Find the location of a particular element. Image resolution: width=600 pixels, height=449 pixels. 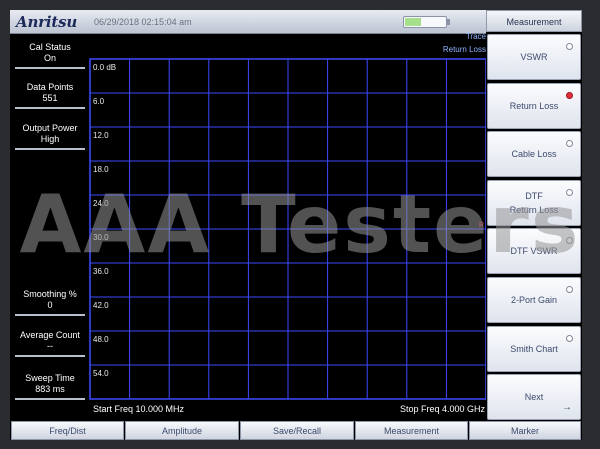

softkey-return-loss: Return Loss is located at coordinates (534, 105).